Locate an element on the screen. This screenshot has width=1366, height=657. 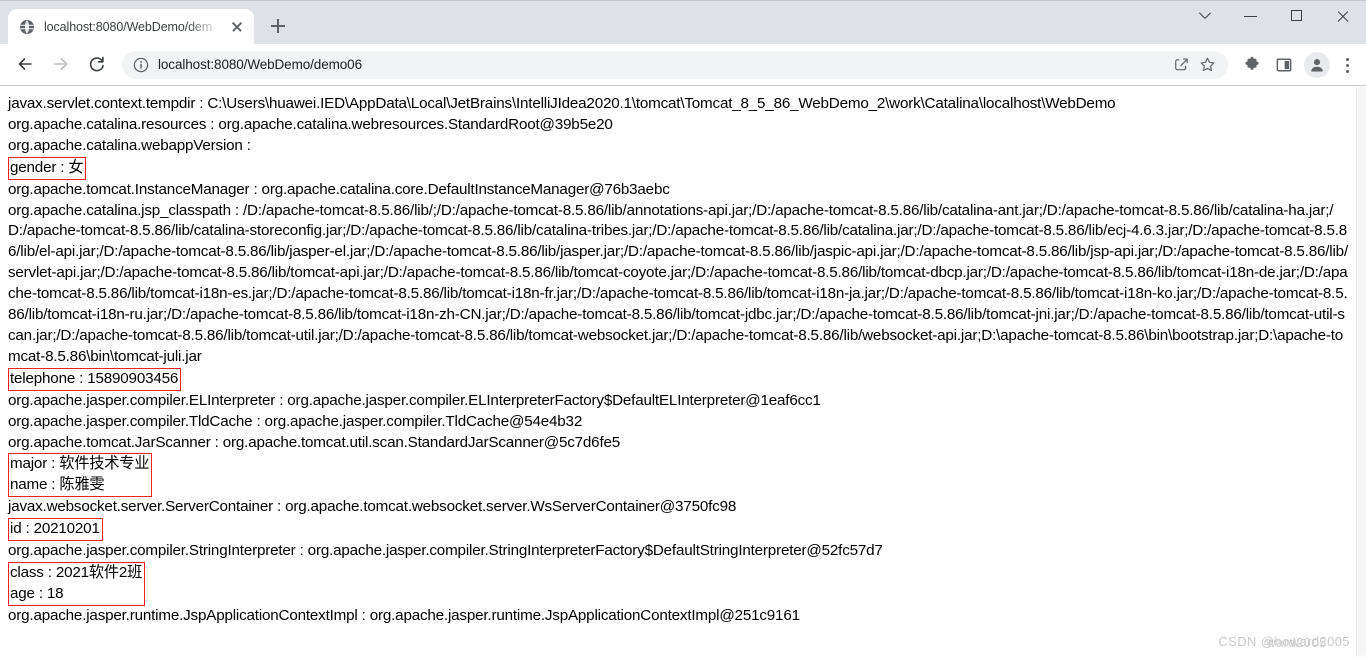
close-tab-icon is located at coordinates (237, 27).